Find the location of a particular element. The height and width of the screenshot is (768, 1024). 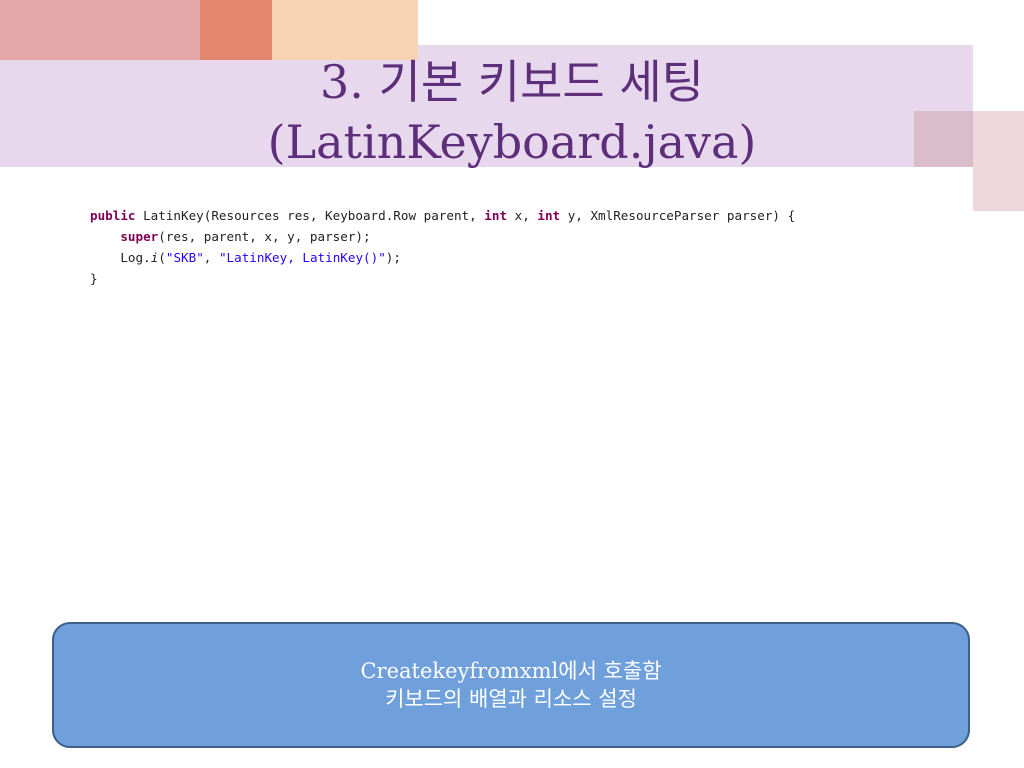

code-line-2: super(res, parent, x, y, parser); is located at coordinates (530, 236).